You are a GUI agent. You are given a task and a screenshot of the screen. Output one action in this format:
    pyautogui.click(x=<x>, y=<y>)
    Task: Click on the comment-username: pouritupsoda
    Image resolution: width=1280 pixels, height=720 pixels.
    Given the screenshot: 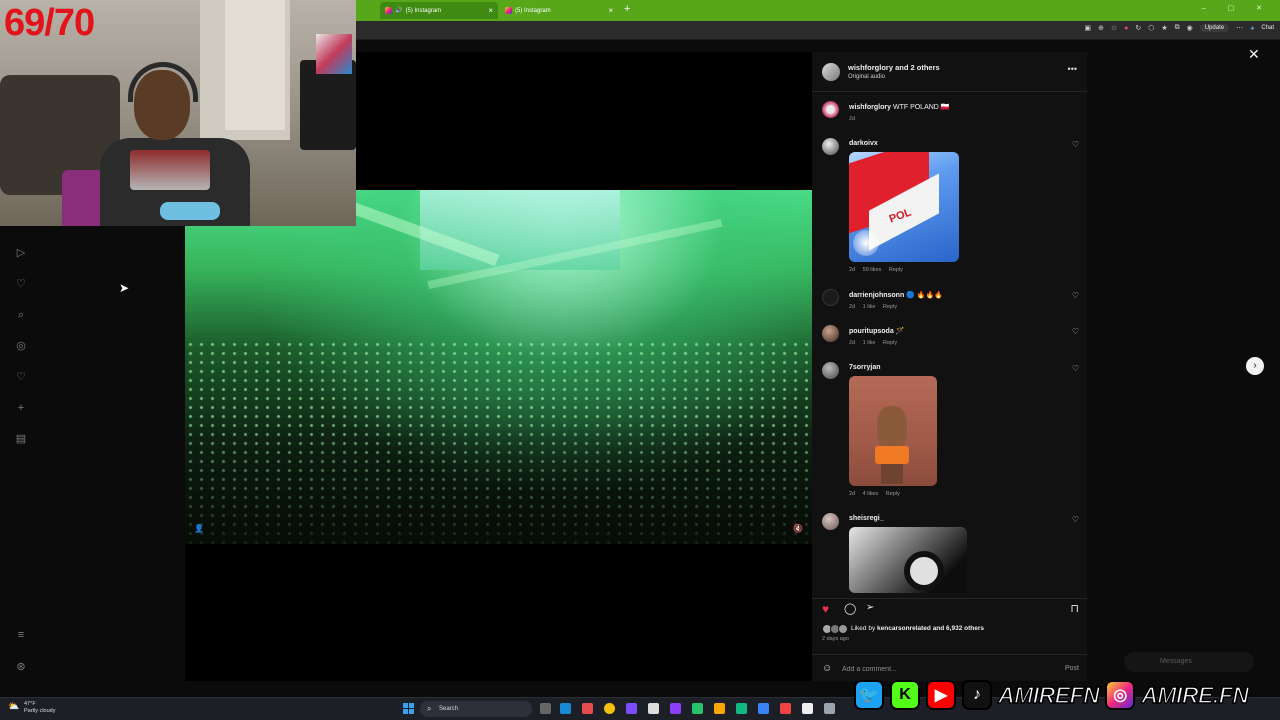 What is the action you would take?
    pyautogui.click(x=871, y=331)
    